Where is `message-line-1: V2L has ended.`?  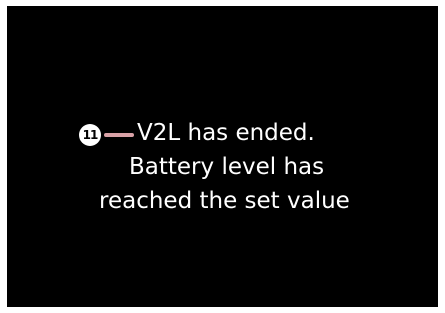 message-line-1: V2L has ended. is located at coordinates (226, 133).